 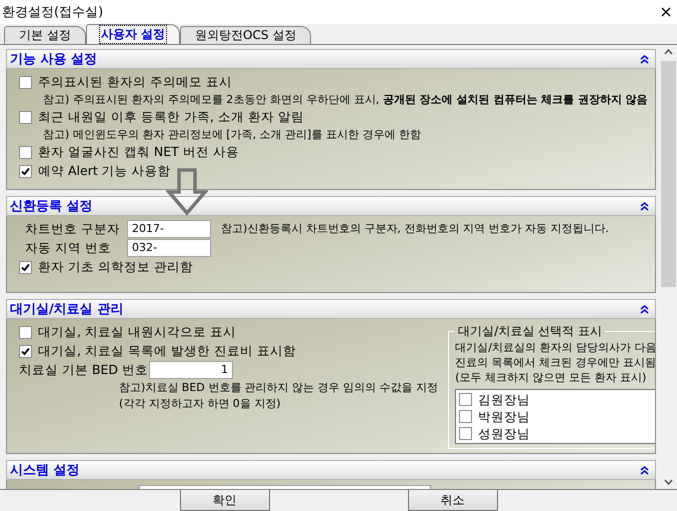 What do you see at coordinates (415, 229) in the screenshot?
I see `field-note: 참고)신환등록시 차트번호의 구분자, 전화번호의 지역 번호가 자동 지정됩니다.` at bounding box center [415, 229].